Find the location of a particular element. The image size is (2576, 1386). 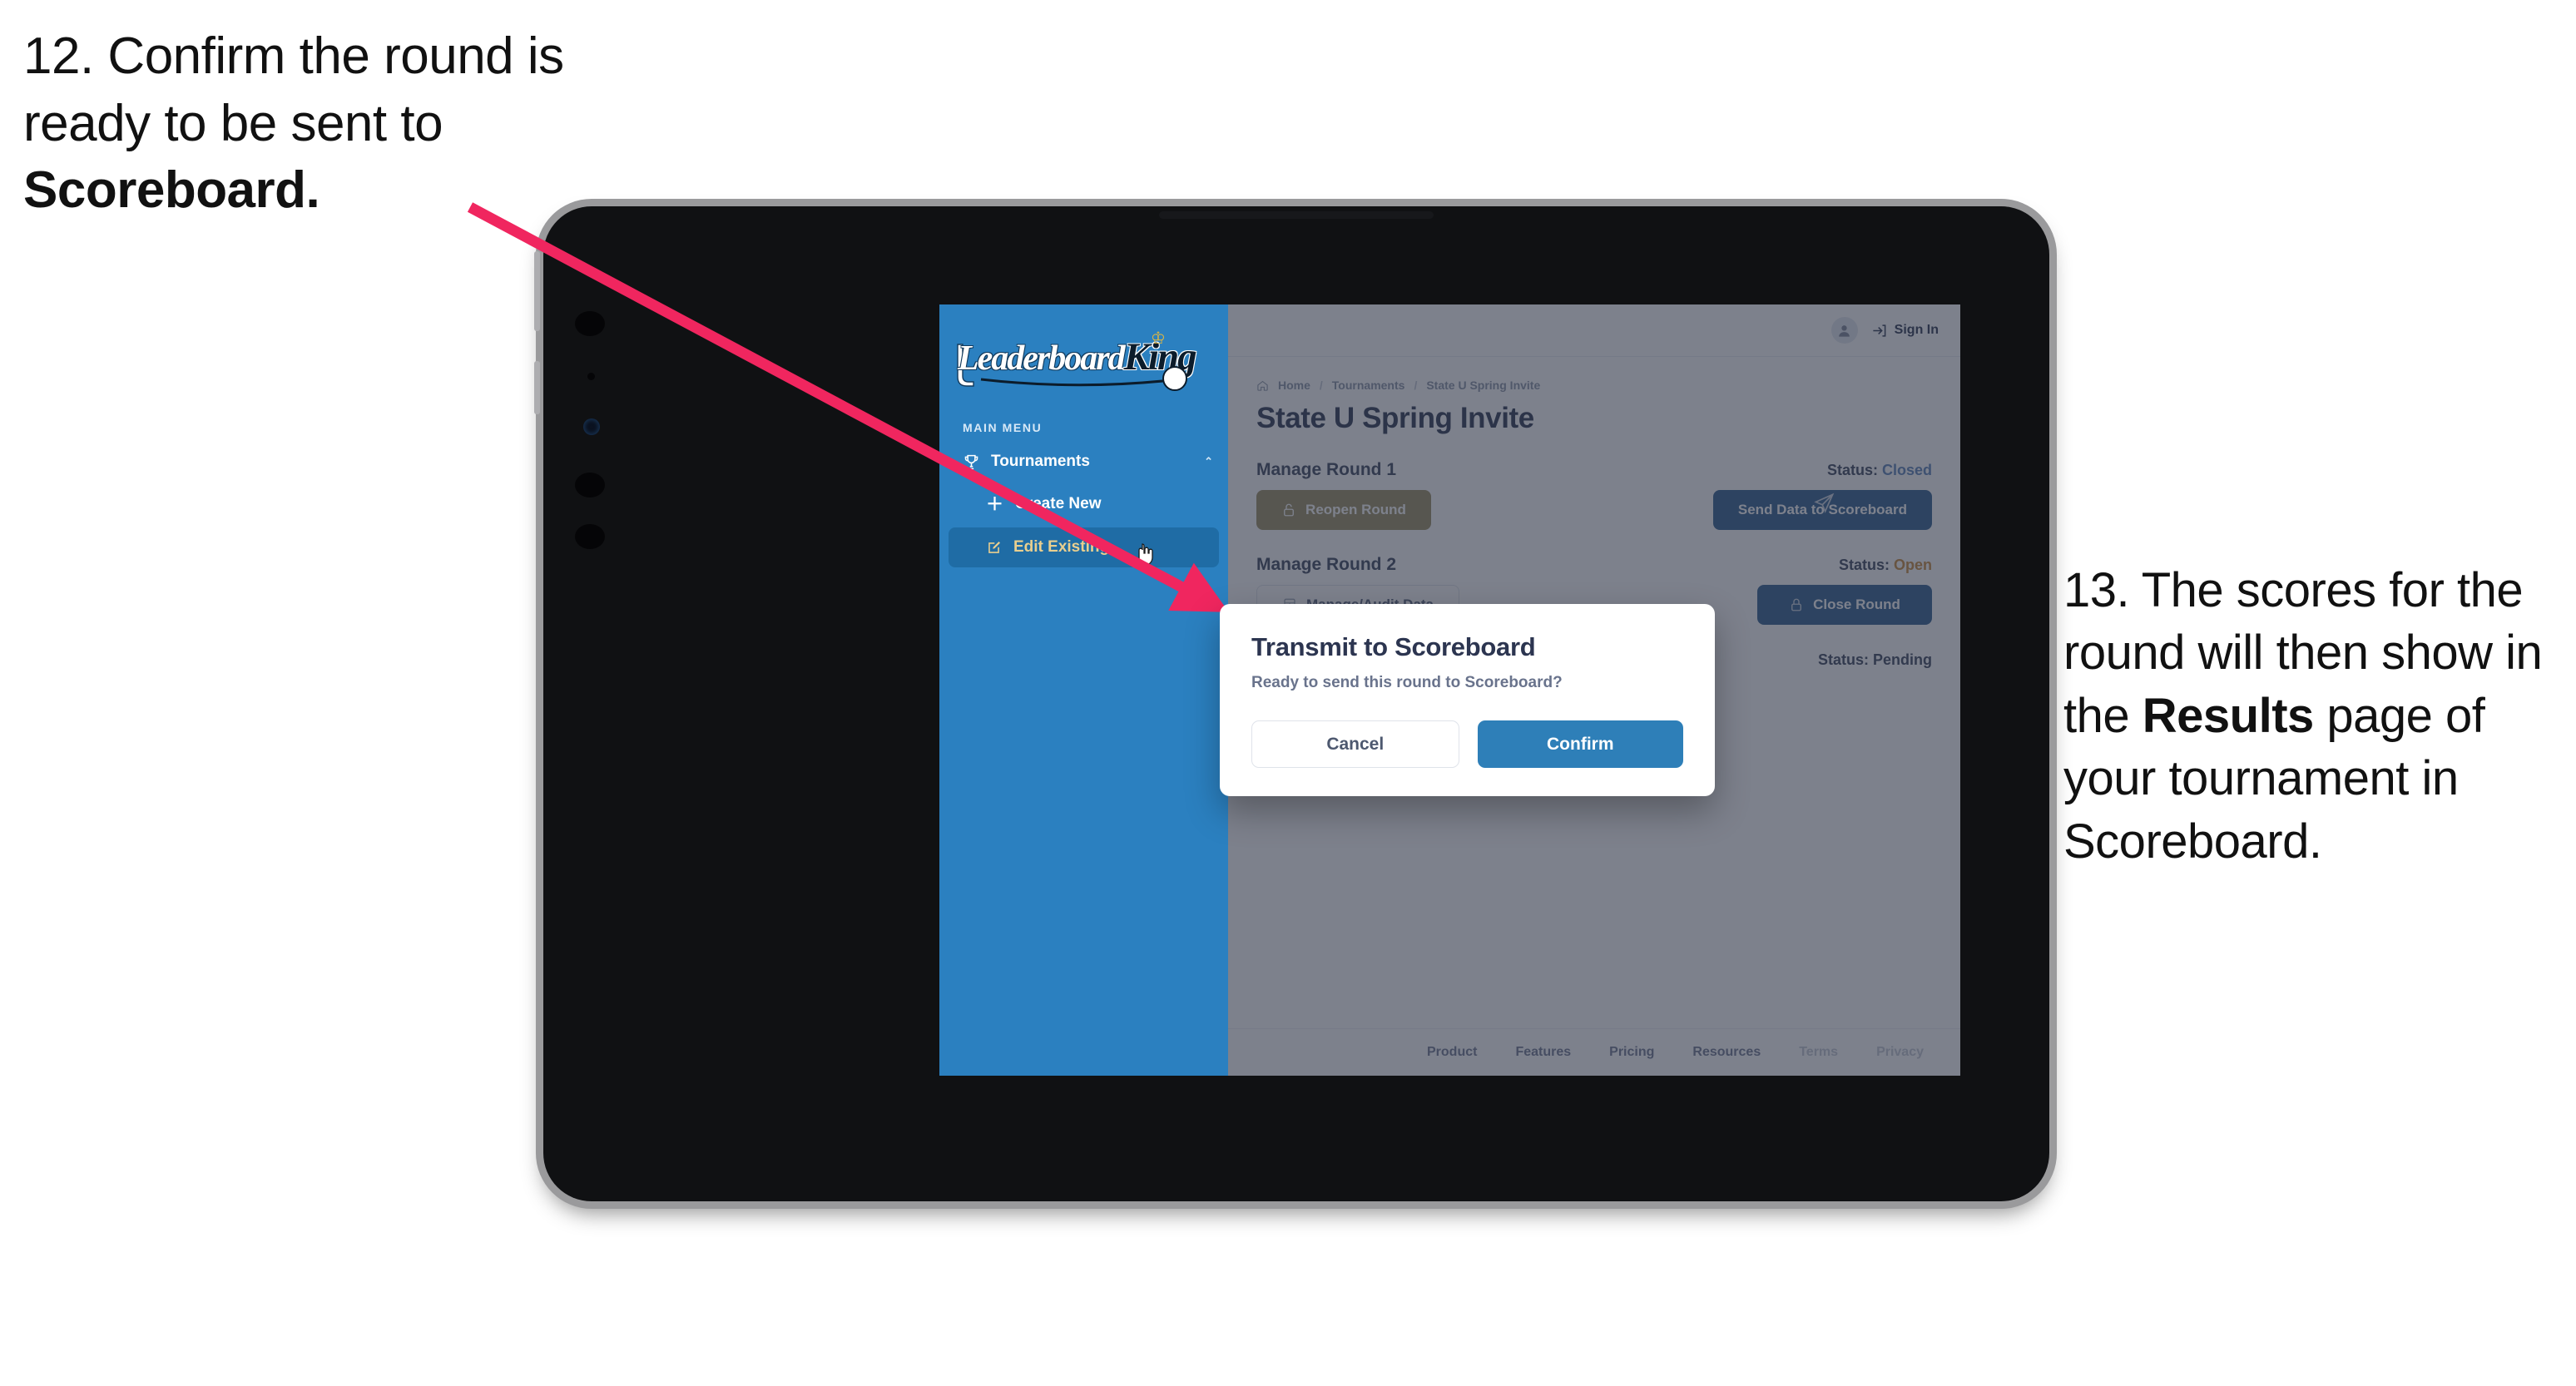

sidebar-item-tournaments: Tournaments ⌃ is located at coordinates (1084, 462).